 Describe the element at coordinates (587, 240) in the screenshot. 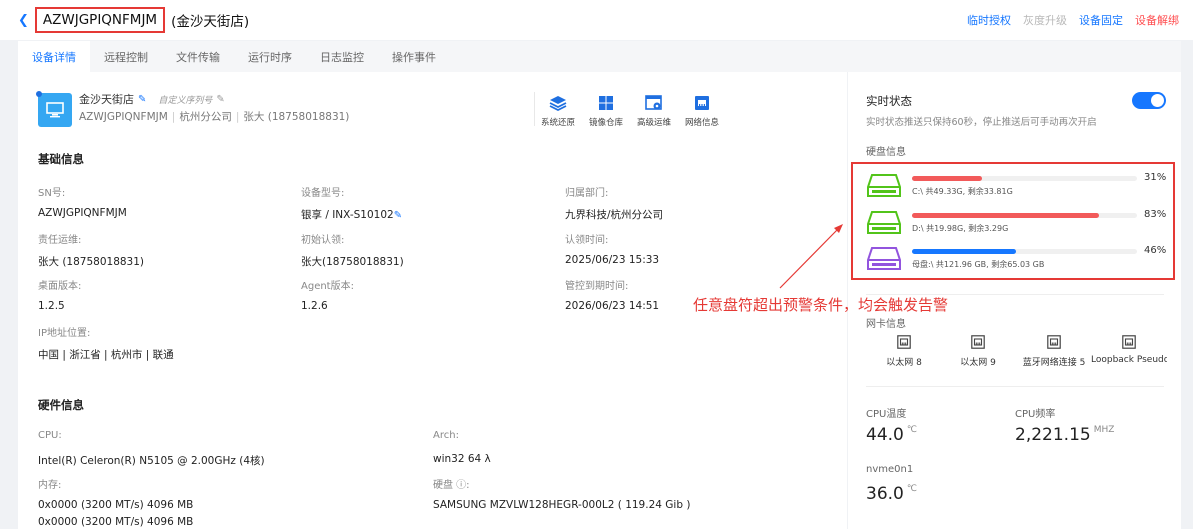

I see `claim-time-label: 认领时间:` at that location.